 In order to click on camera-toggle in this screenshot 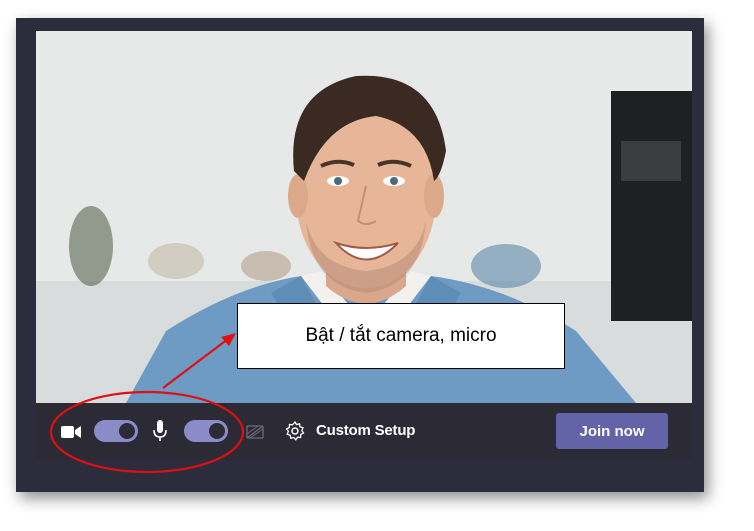, I will do `click(116, 431)`.